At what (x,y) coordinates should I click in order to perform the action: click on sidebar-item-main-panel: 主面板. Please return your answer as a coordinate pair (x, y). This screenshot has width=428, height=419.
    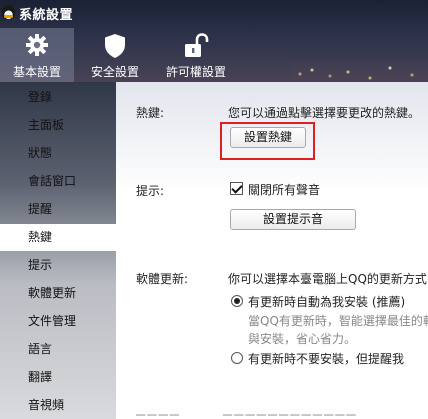
    Looking at the image, I should click on (58, 125).